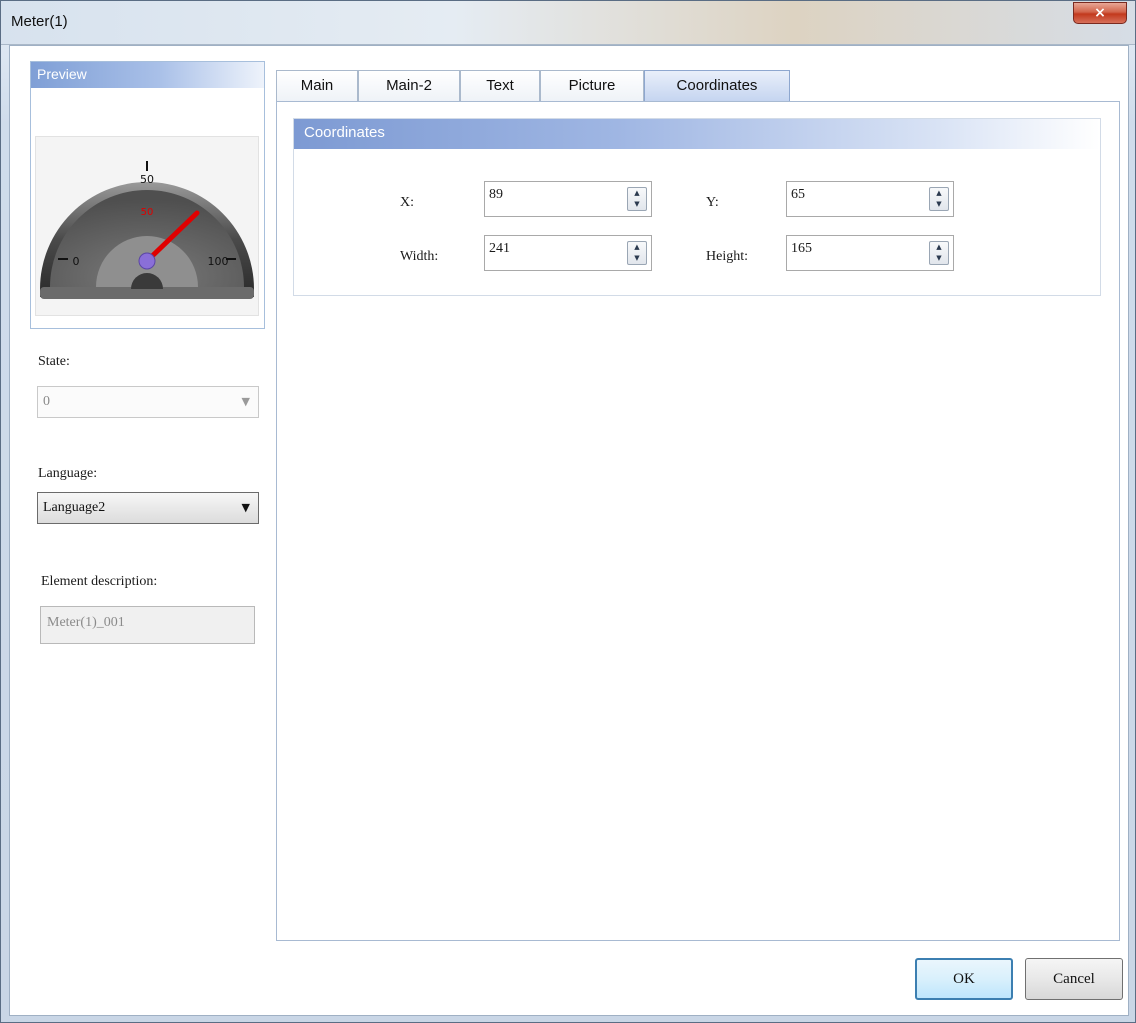 The height and width of the screenshot is (1023, 1136). Describe the element at coordinates (147, 261) in the screenshot. I see `gauge-hub` at that location.